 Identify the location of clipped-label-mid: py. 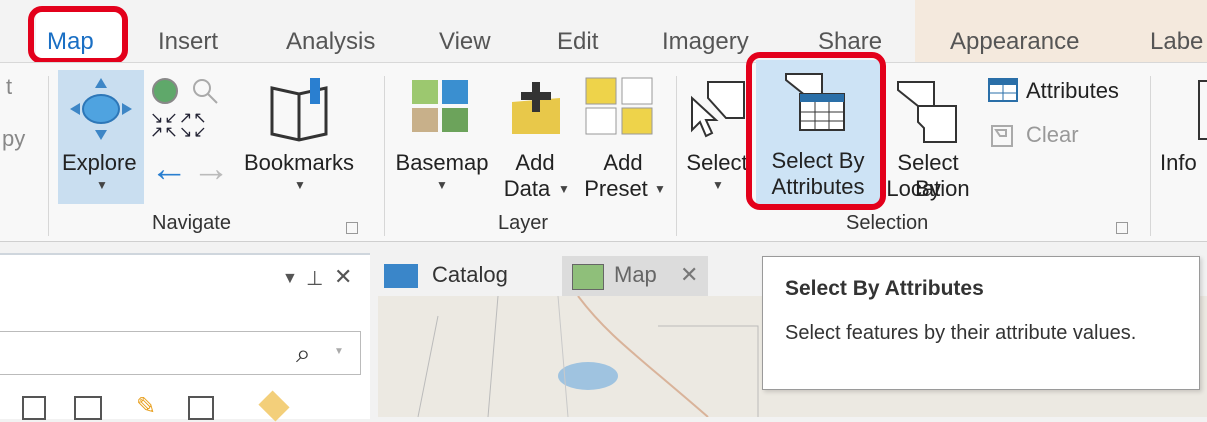
(14, 138).